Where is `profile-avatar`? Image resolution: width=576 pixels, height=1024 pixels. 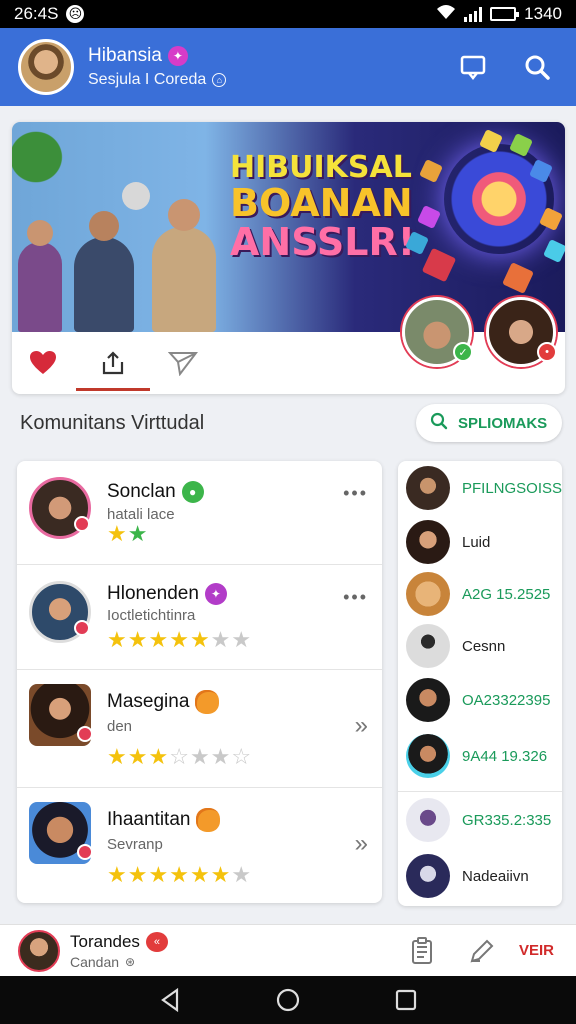 profile-avatar is located at coordinates (46, 67).